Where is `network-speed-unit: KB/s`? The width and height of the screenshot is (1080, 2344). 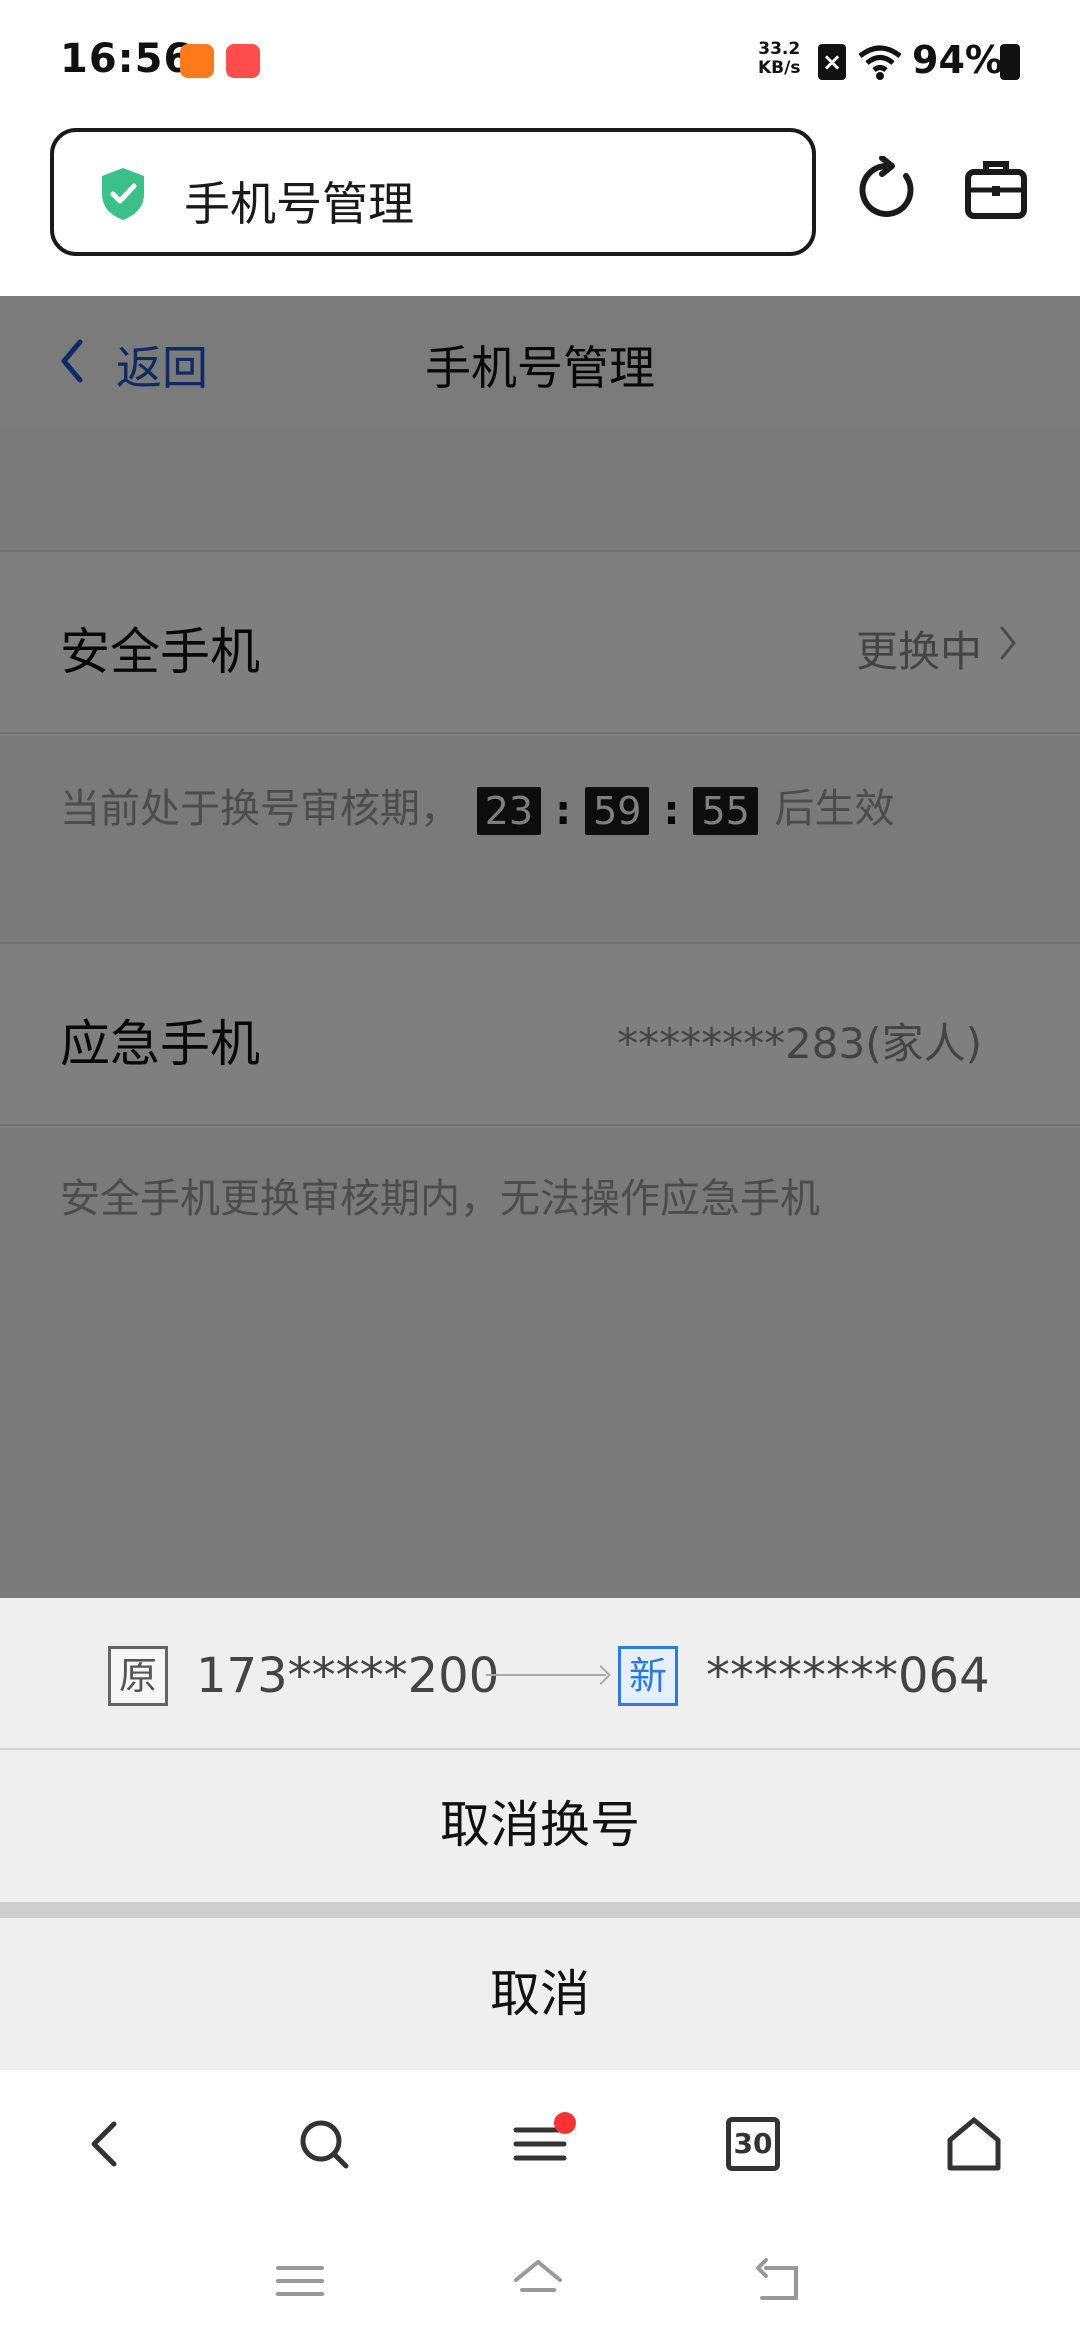
network-speed-unit: KB/s is located at coordinates (779, 68).